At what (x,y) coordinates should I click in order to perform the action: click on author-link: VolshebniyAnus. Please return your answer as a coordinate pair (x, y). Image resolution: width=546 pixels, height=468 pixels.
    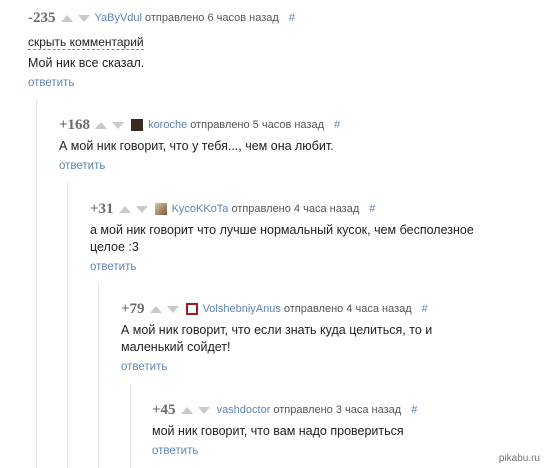
    Looking at the image, I should click on (242, 309).